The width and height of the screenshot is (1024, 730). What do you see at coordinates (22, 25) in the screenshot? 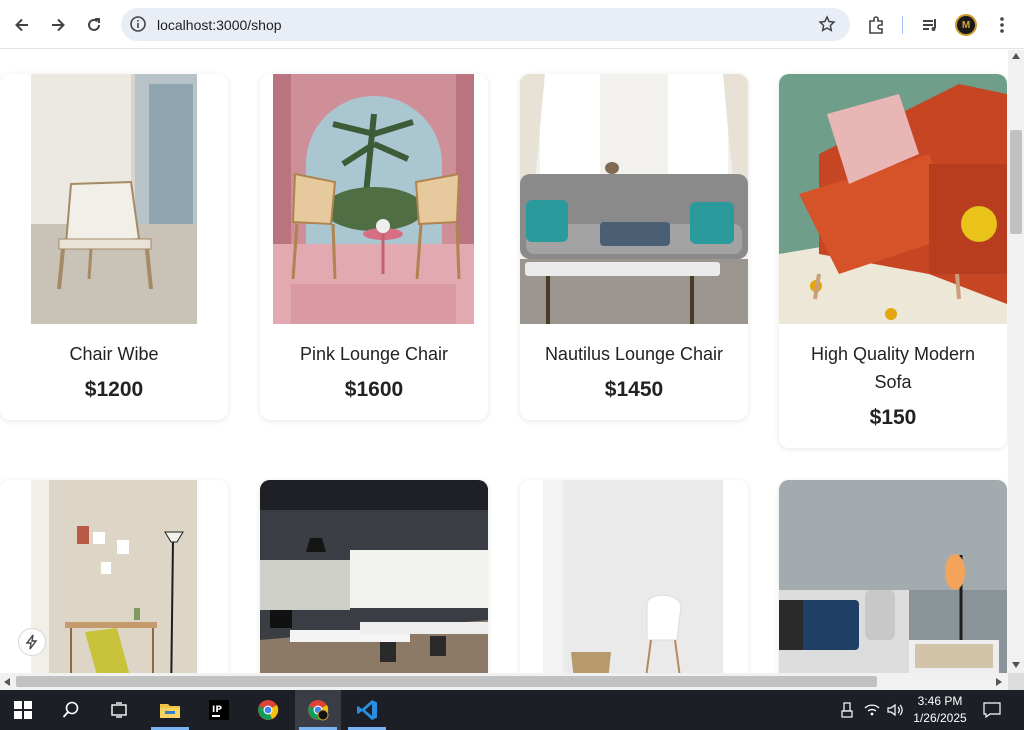
I see `back-arrow-icon` at bounding box center [22, 25].